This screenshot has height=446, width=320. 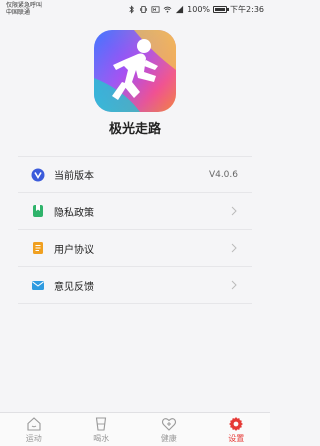 I want to click on tab-sport: 运动, so click(x=34, y=429).